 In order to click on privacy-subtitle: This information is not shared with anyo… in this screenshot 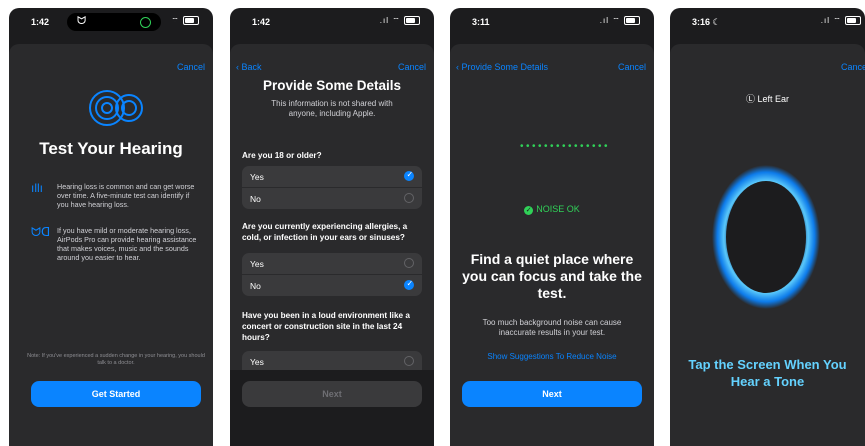, I will do `click(332, 108)`.